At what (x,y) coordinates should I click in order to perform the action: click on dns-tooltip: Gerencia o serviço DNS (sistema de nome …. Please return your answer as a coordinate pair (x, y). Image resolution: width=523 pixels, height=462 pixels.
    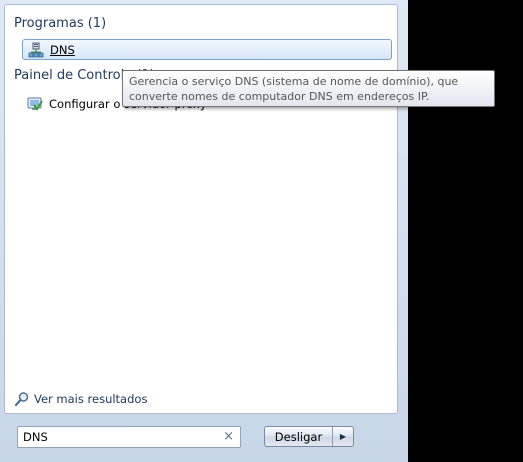
    Looking at the image, I should click on (308, 88).